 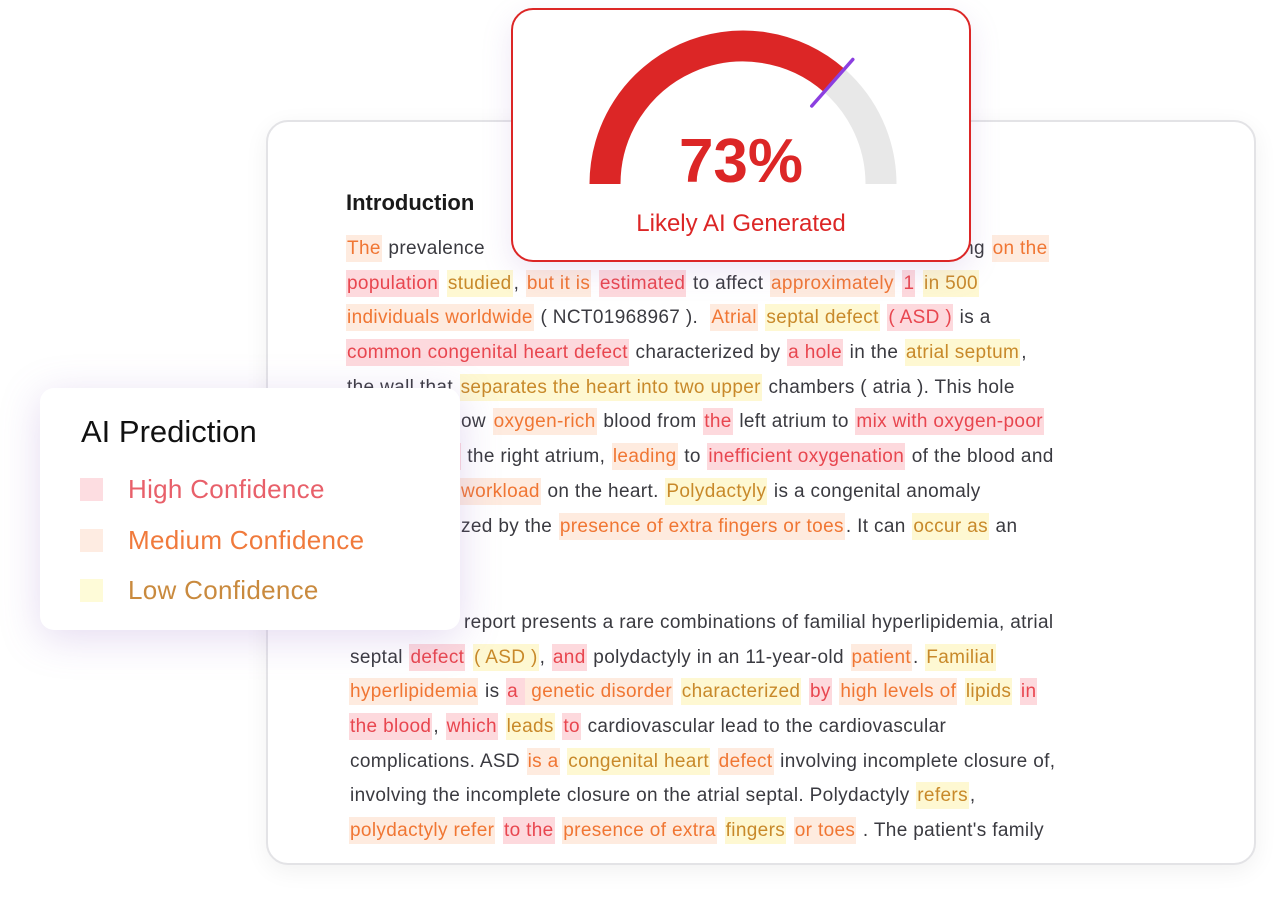 I want to click on low-confidence-highlight: fingers, so click(x=755, y=831).